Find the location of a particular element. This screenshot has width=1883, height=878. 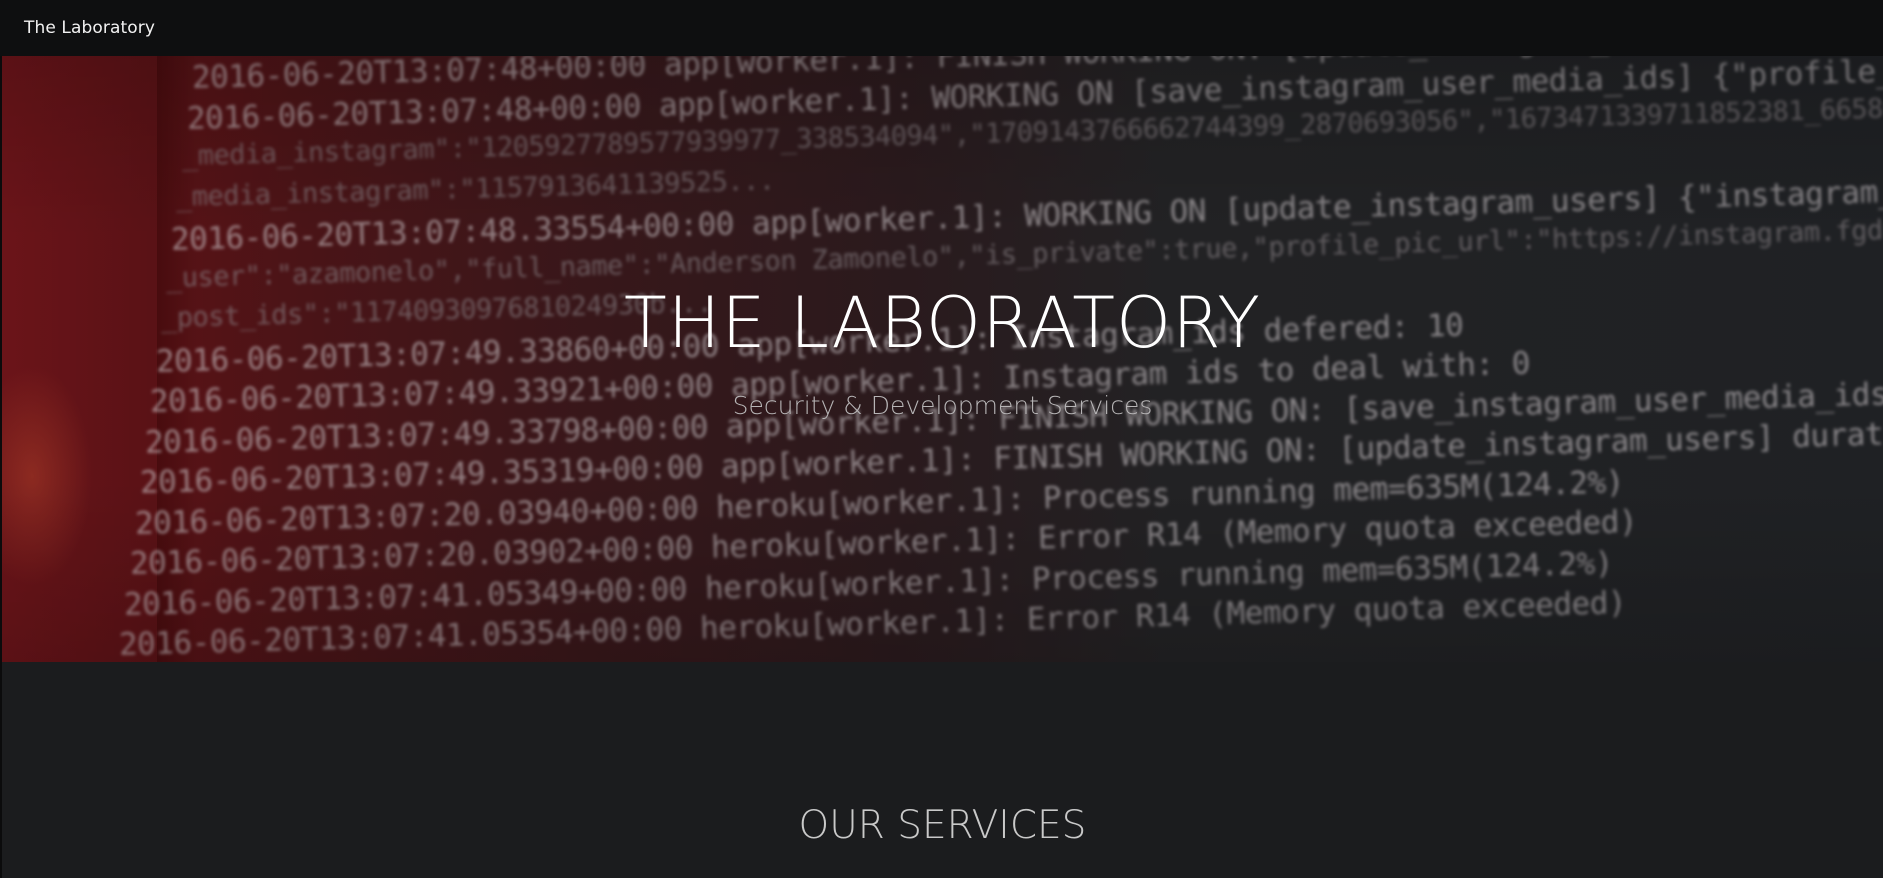

hero-title: THE LABORATORY is located at coordinates (942, 323).